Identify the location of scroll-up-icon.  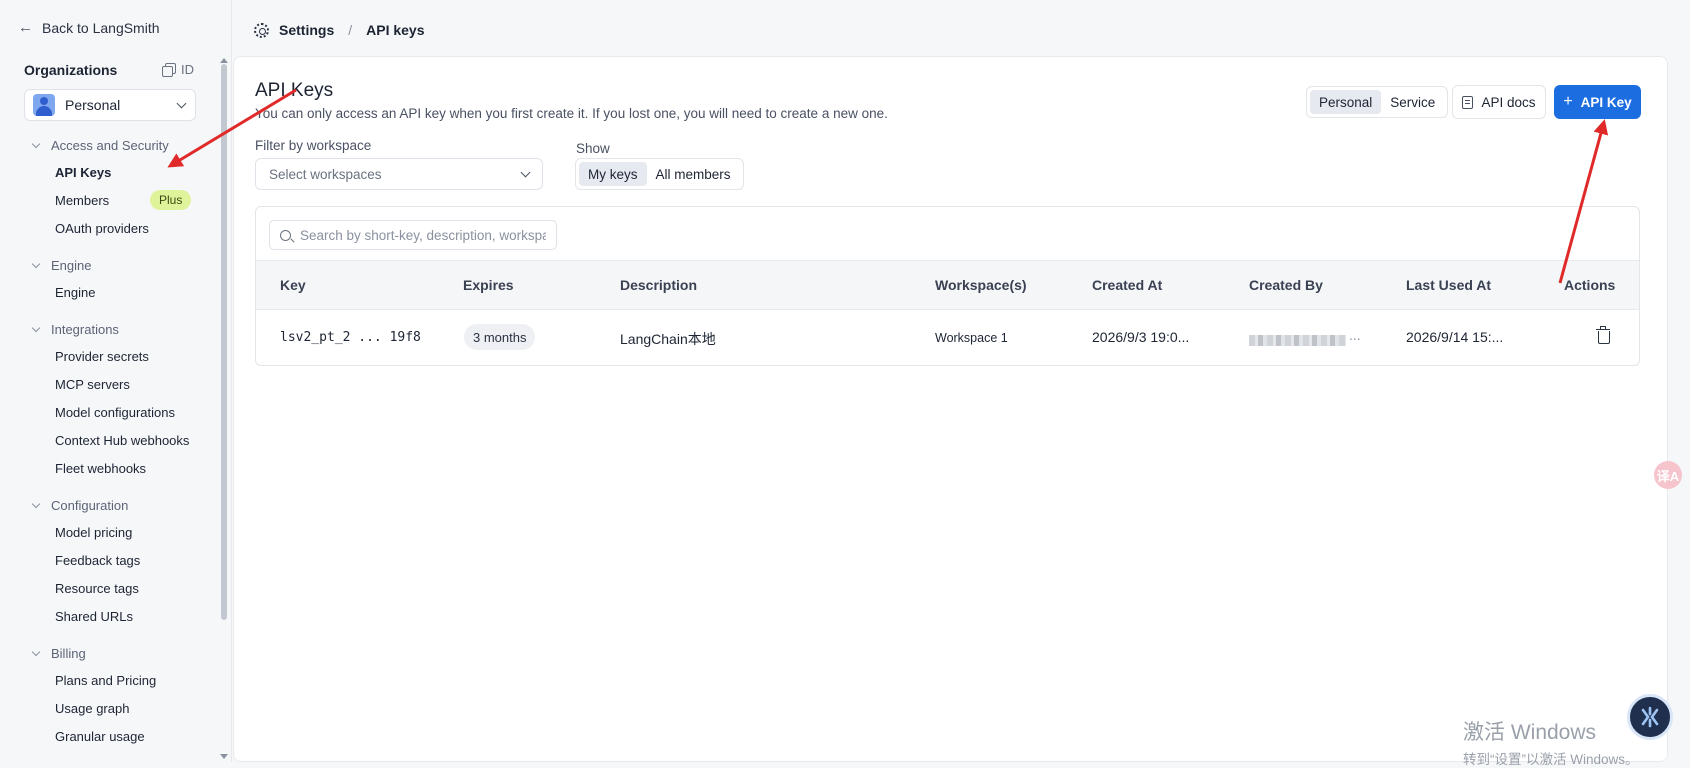
(224, 60).